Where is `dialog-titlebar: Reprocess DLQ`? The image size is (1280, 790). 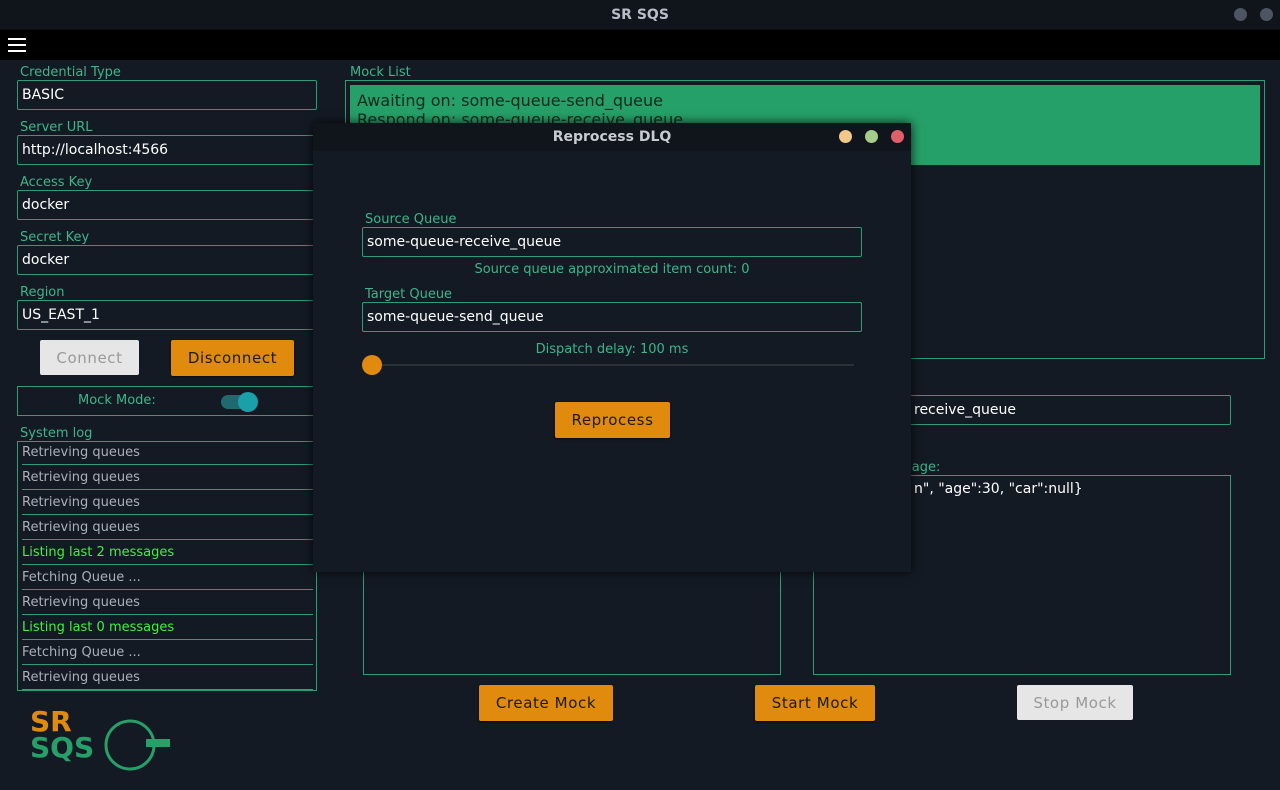
dialog-titlebar: Reprocess DLQ is located at coordinates (612, 137).